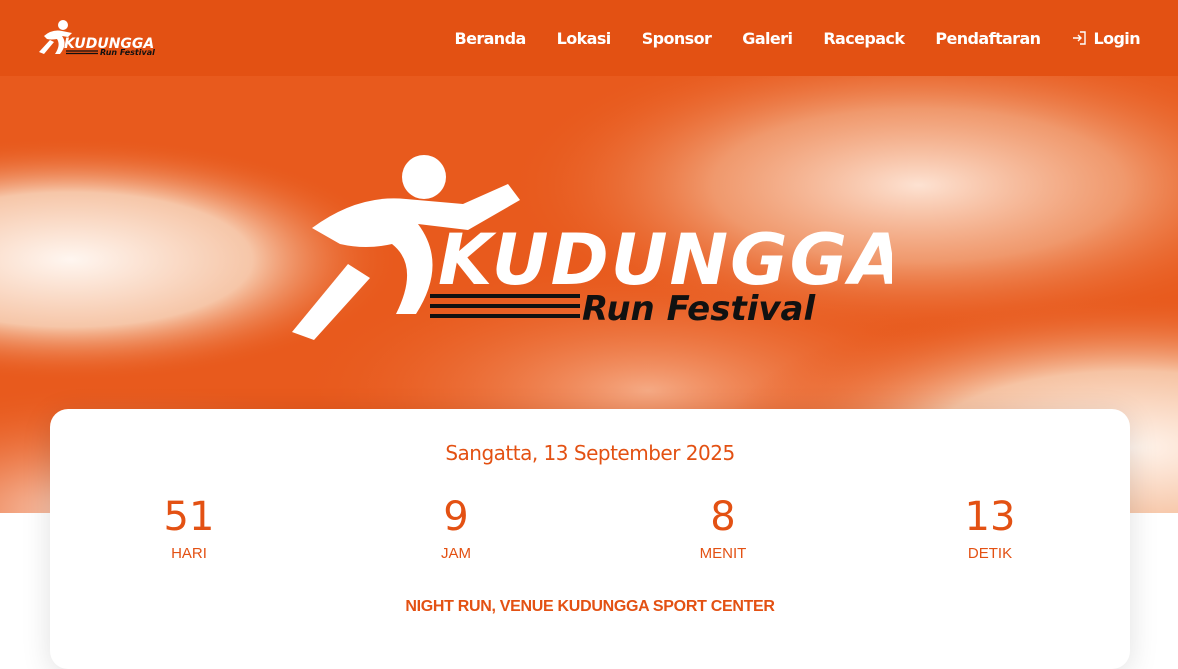 The image size is (1178, 669). I want to click on nav-link-pendaftaran: Pendaftaran, so click(988, 38).